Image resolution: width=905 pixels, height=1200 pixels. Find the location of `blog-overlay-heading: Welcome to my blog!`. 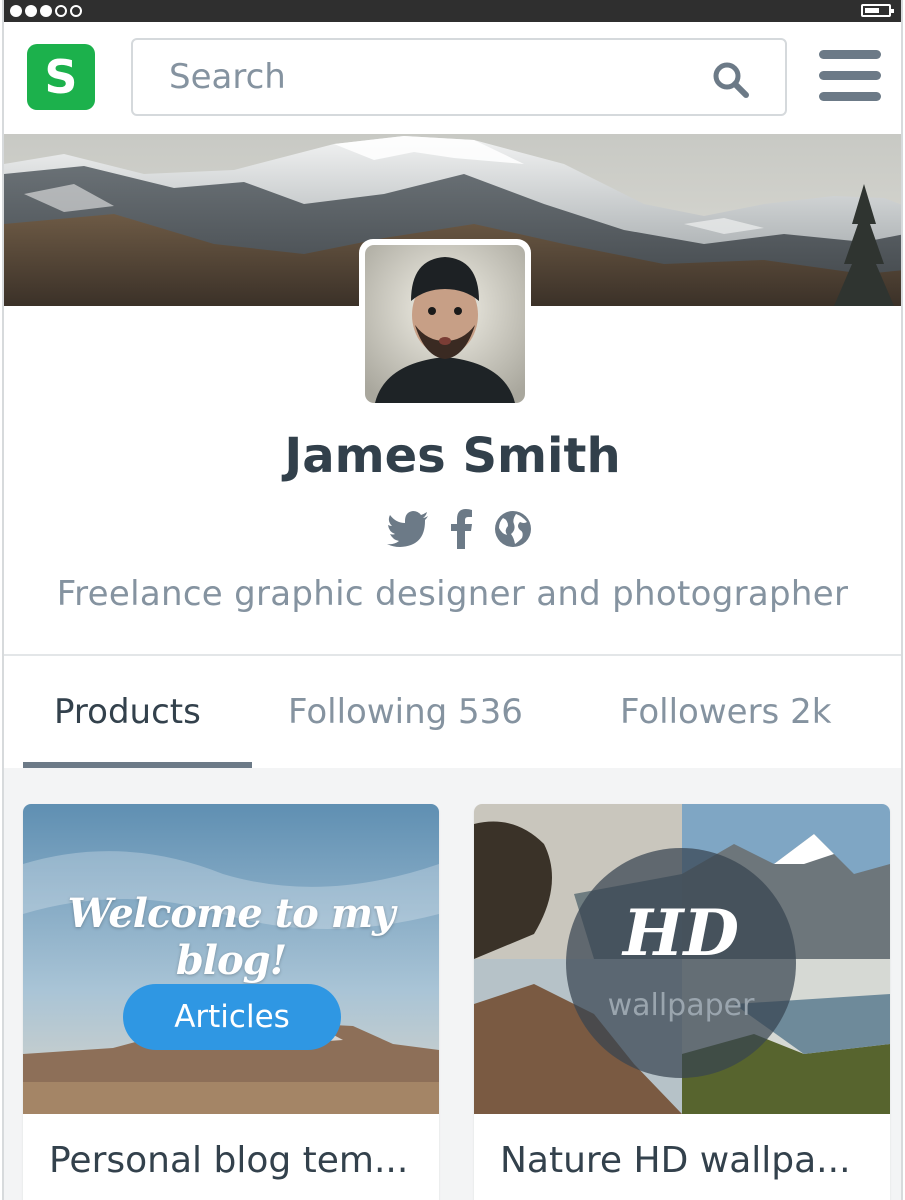

blog-overlay-heading: Welcome to my blog! is located at coordinates (231, 937).